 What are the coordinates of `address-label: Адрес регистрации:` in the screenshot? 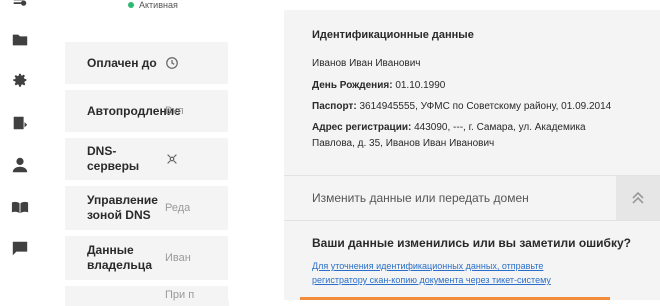 It's located at (362, 127).